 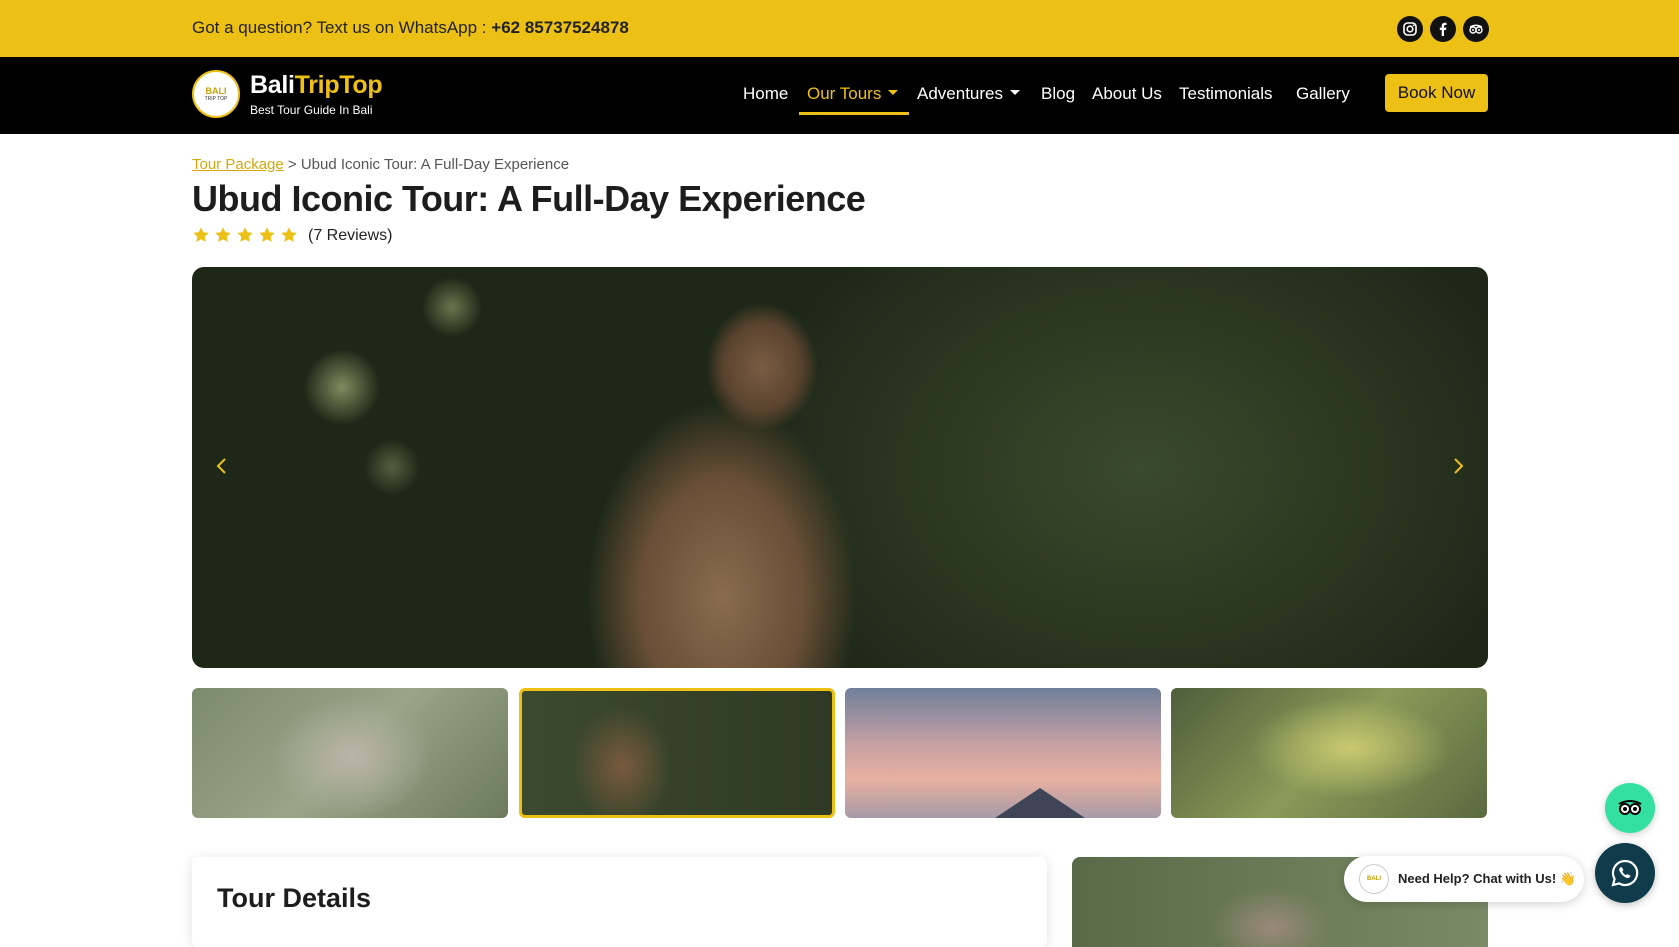 I want to click on rating-stars, so click(x=245, y=236).